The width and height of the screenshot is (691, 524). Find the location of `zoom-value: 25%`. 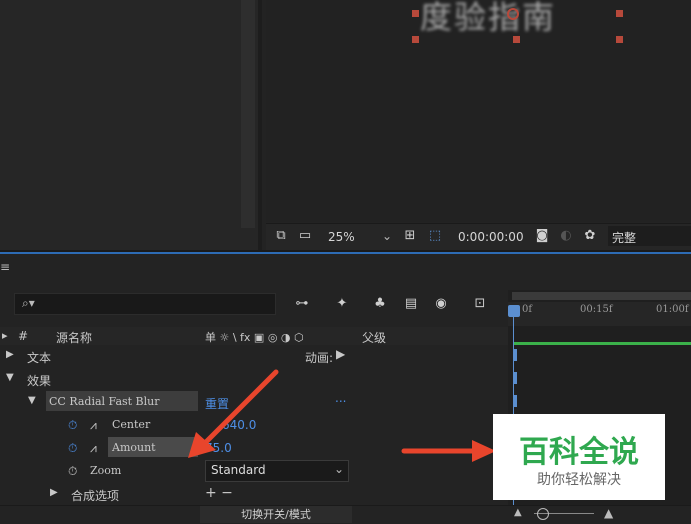

zoom-value: 25% is located at coordinates (341, 237).